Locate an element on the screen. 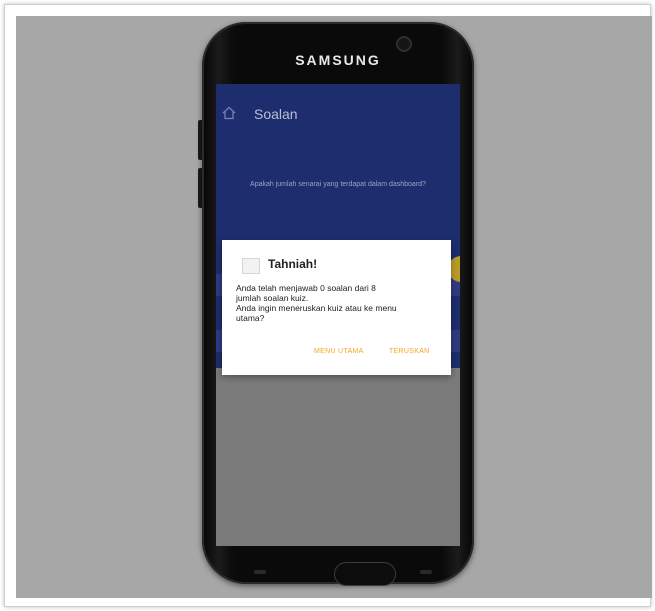 The width and height of the screenshot is (655, 611). dialog-message-line: Anda telah menjawab 0 soalan dari 8 is located at coordinates (306, 288).